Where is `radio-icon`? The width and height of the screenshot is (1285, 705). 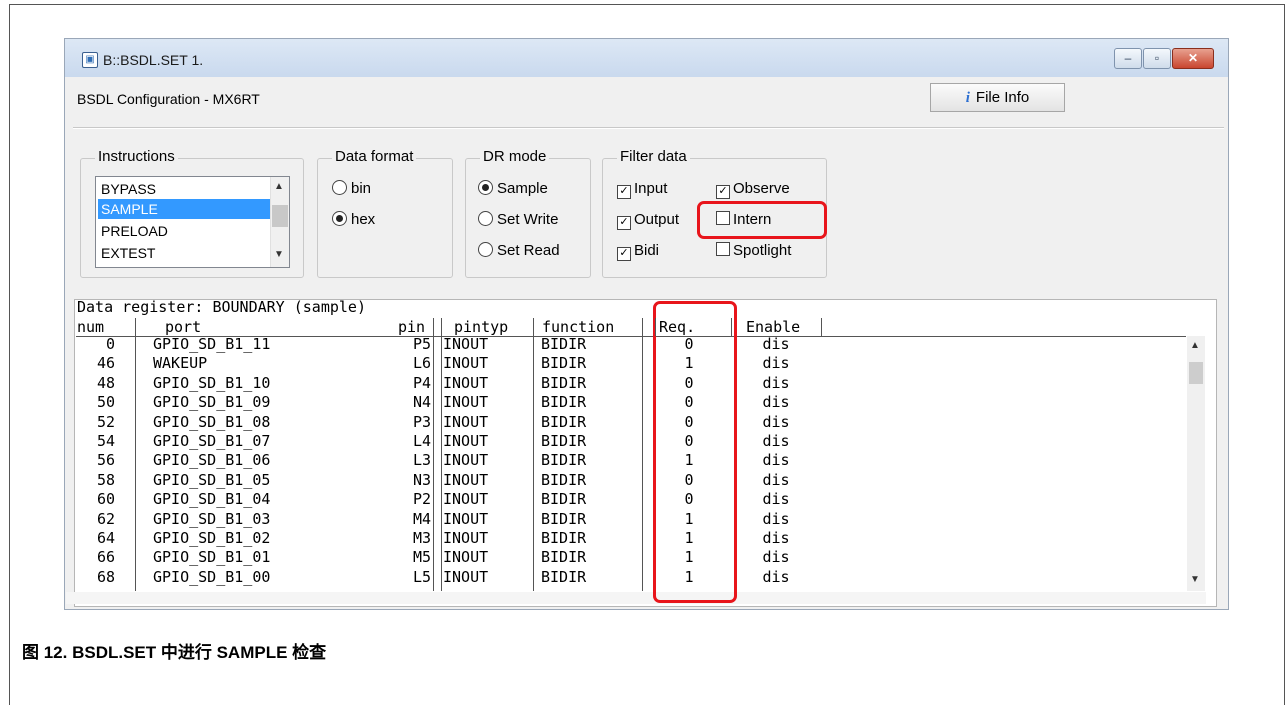 radio-icon is located at coordinates (485, 249).